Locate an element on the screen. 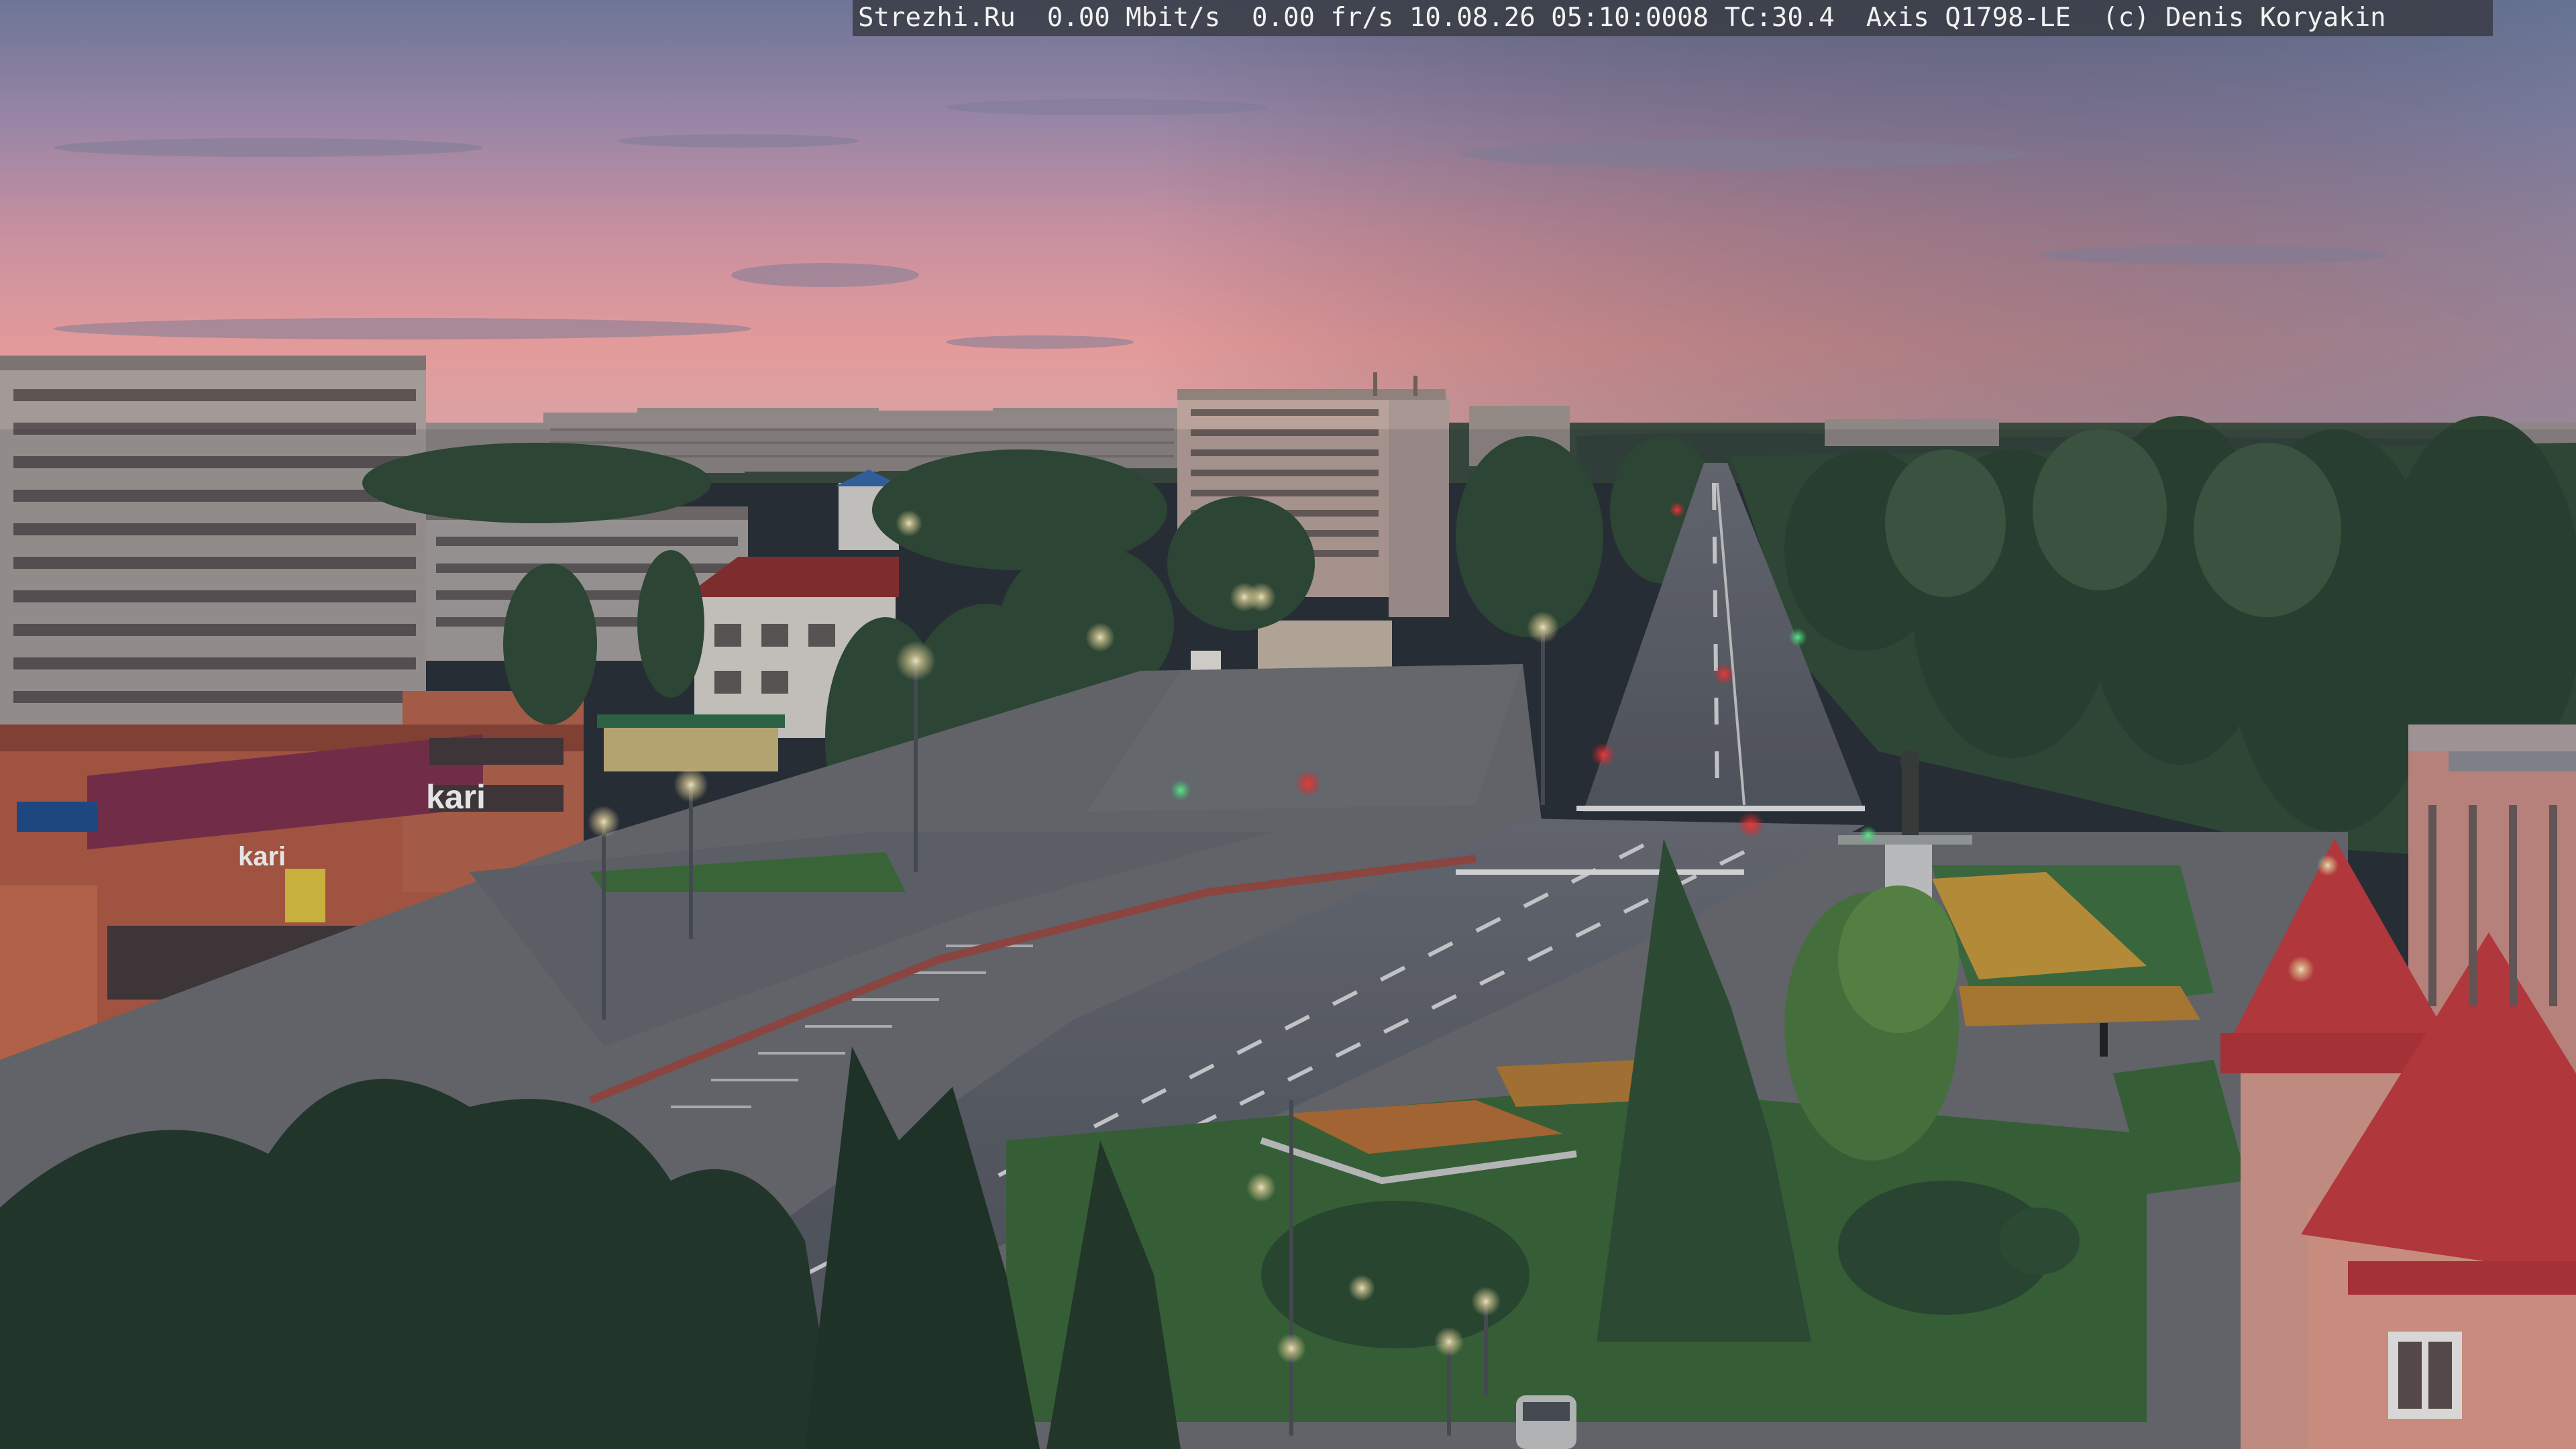  site-name: Strezhi.Ru is located at coordinates (937, 18).